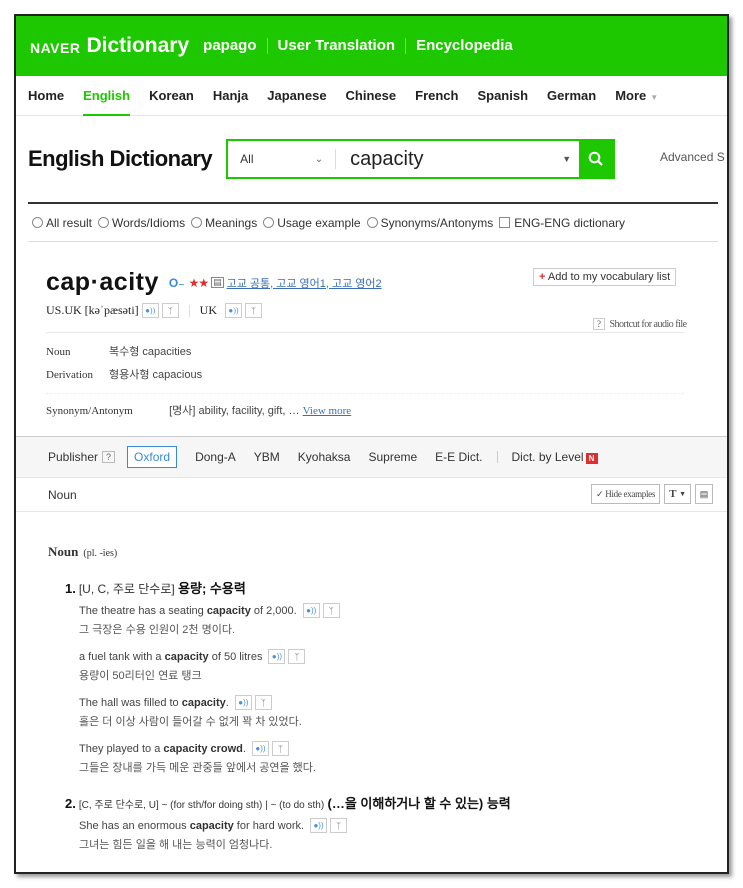 Image resolution: width=743 pixels, height=888 pixels. What do you see at coordinates (677, 494) in the screenshot?
I see `font-size-button: T ▼` at bounding box center [677, 494].